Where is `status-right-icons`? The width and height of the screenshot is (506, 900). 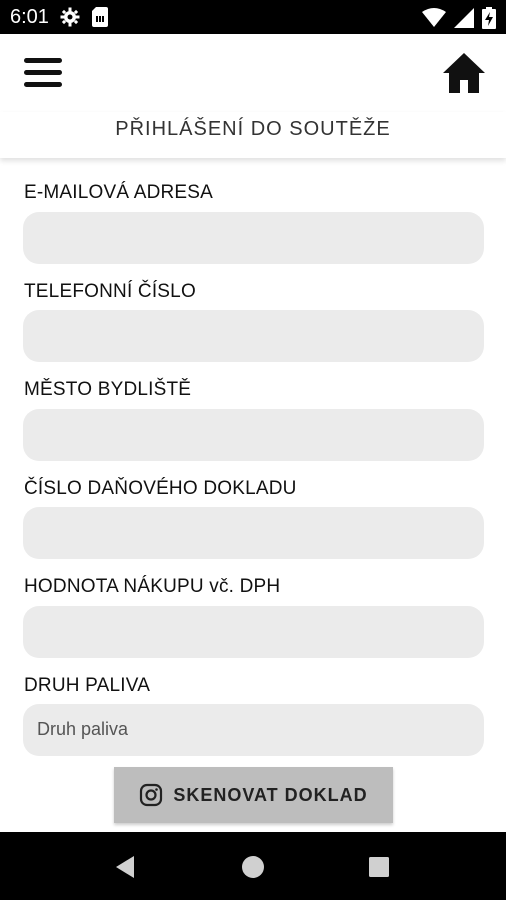 status-right-icons is located at coordinates (459, 18).